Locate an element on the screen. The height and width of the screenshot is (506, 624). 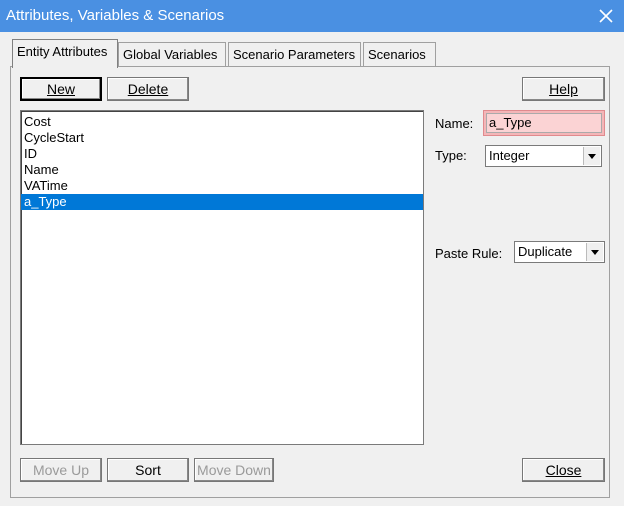
type-dropdown-value: Integer is located at coordinates (509, 155).